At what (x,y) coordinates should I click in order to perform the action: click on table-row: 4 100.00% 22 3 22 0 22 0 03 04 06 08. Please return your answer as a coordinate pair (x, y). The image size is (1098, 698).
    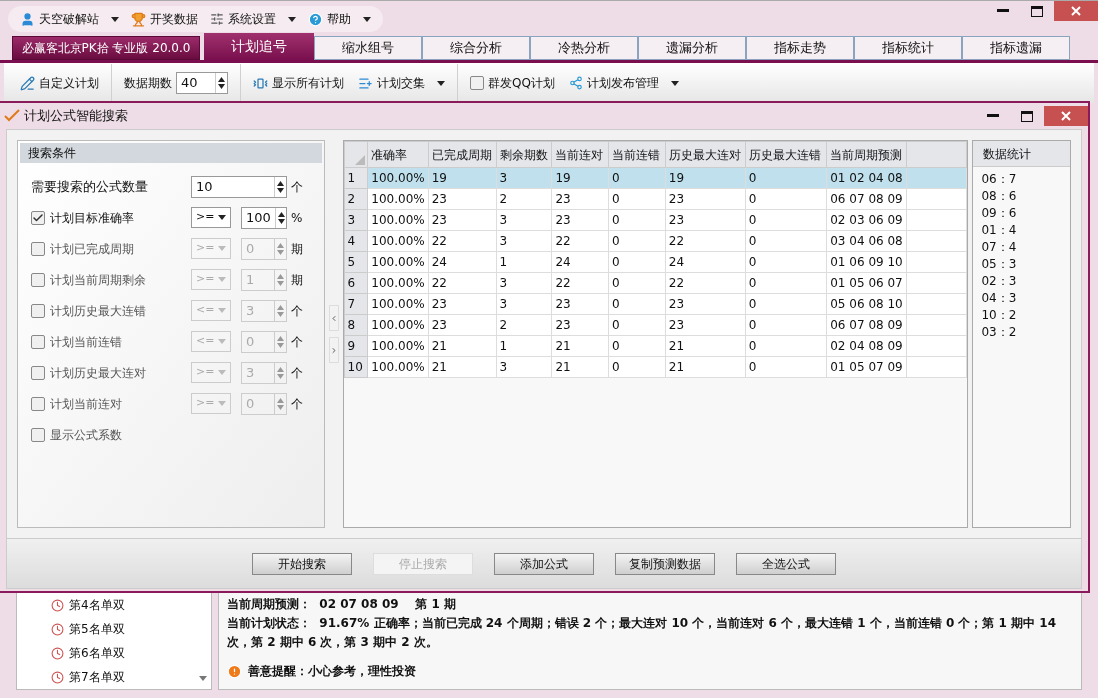
    Looking at the image, I should click on (655, 241).